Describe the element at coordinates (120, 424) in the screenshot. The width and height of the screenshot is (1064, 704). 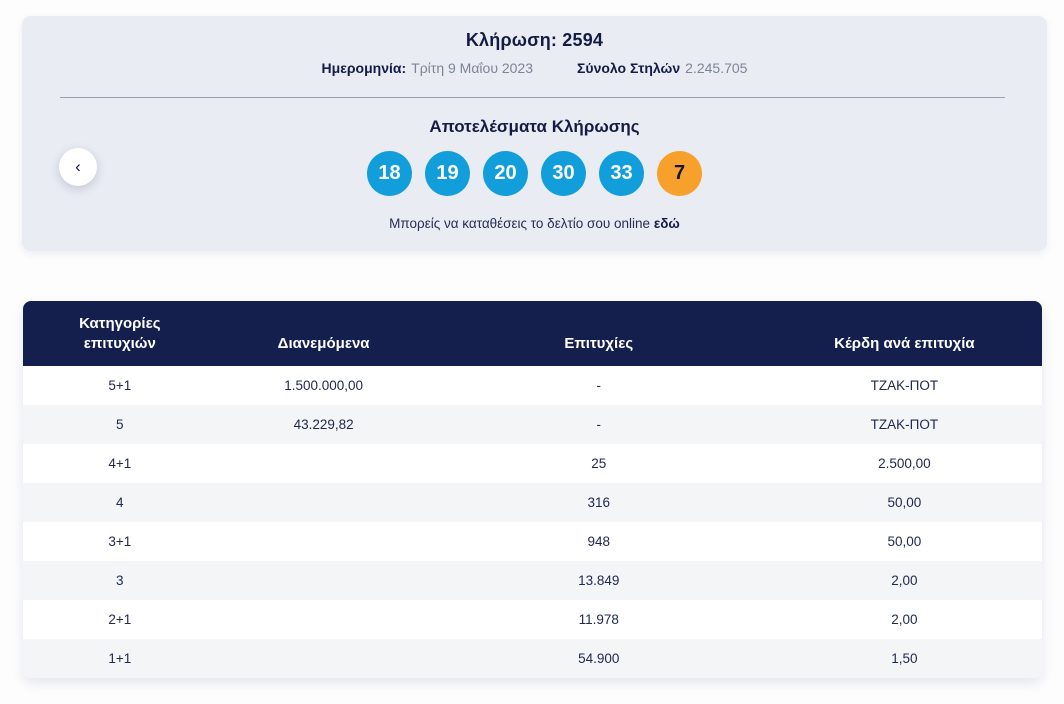
I see `cell-category: 5` at that location.